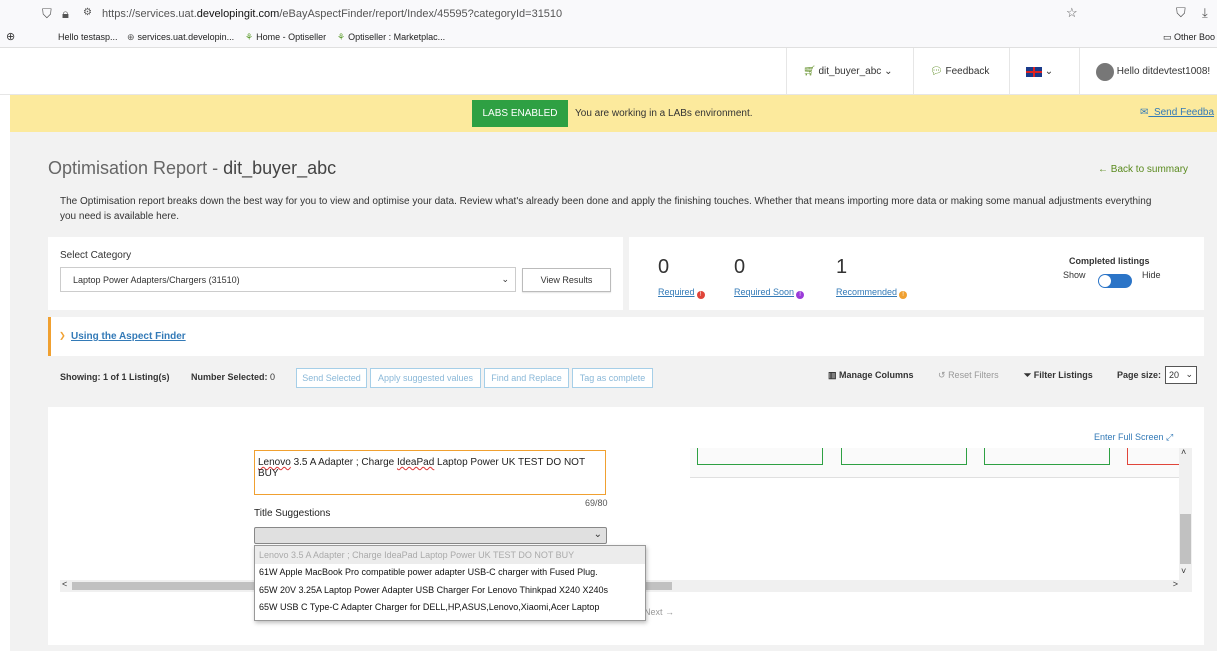 The image size is (1217, 651). Describe the element at coordinates (47, 13) in the screenshot. I see `shield-icon: ⛉` at that location.